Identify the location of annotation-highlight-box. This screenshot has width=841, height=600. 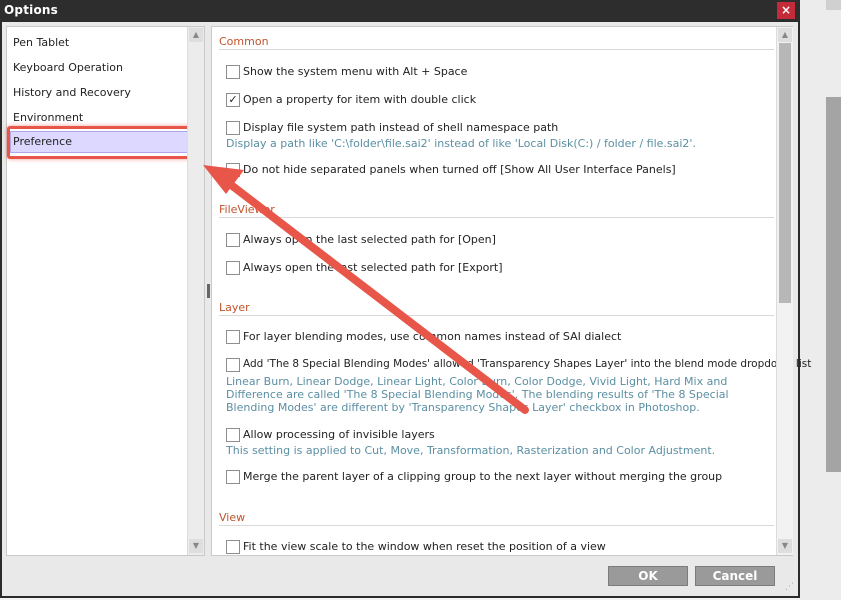
(100, 142).